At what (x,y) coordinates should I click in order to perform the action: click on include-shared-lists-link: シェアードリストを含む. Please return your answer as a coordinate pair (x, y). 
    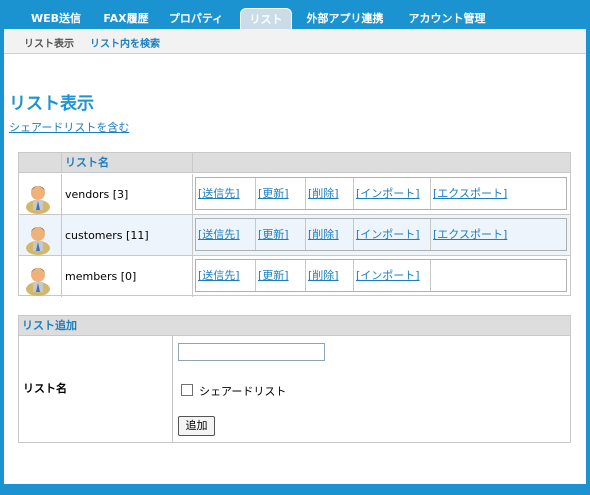
    Looking at the image, I should click on (69, 127).